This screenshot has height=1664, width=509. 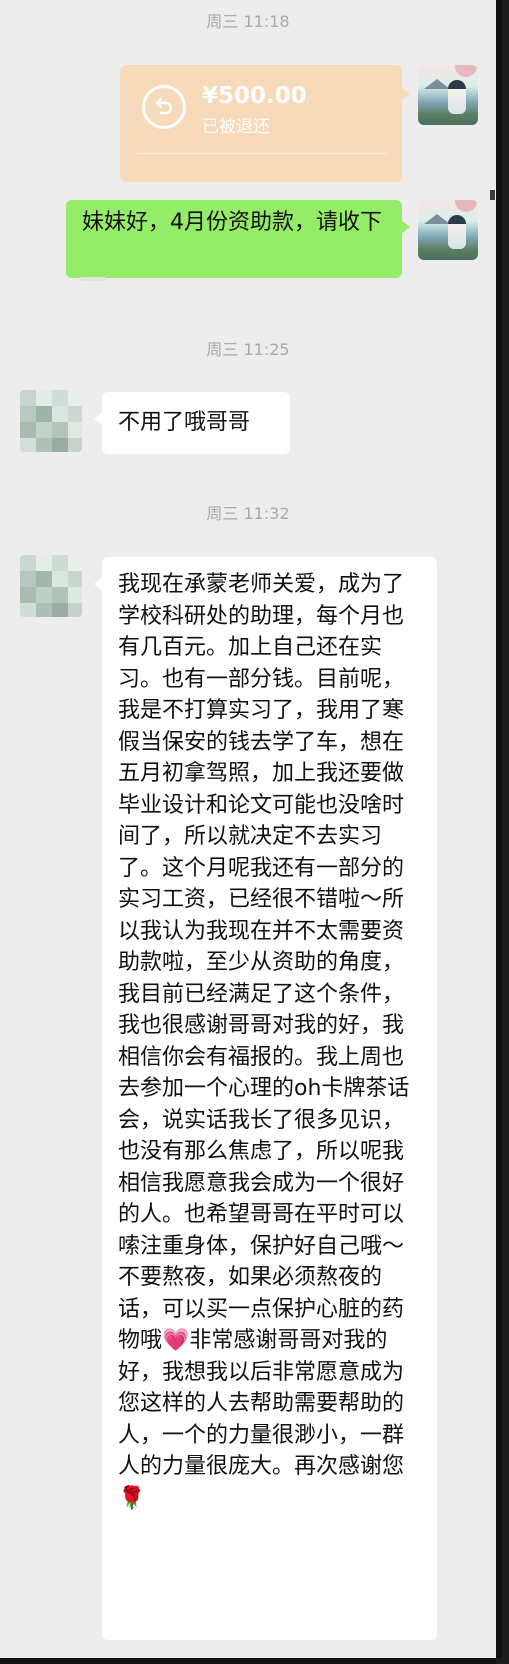 What do you see at coordinates (248, 21) in the screenshot?
I see `timestamp: 周三 11:18` at bounding box center [248, 21].